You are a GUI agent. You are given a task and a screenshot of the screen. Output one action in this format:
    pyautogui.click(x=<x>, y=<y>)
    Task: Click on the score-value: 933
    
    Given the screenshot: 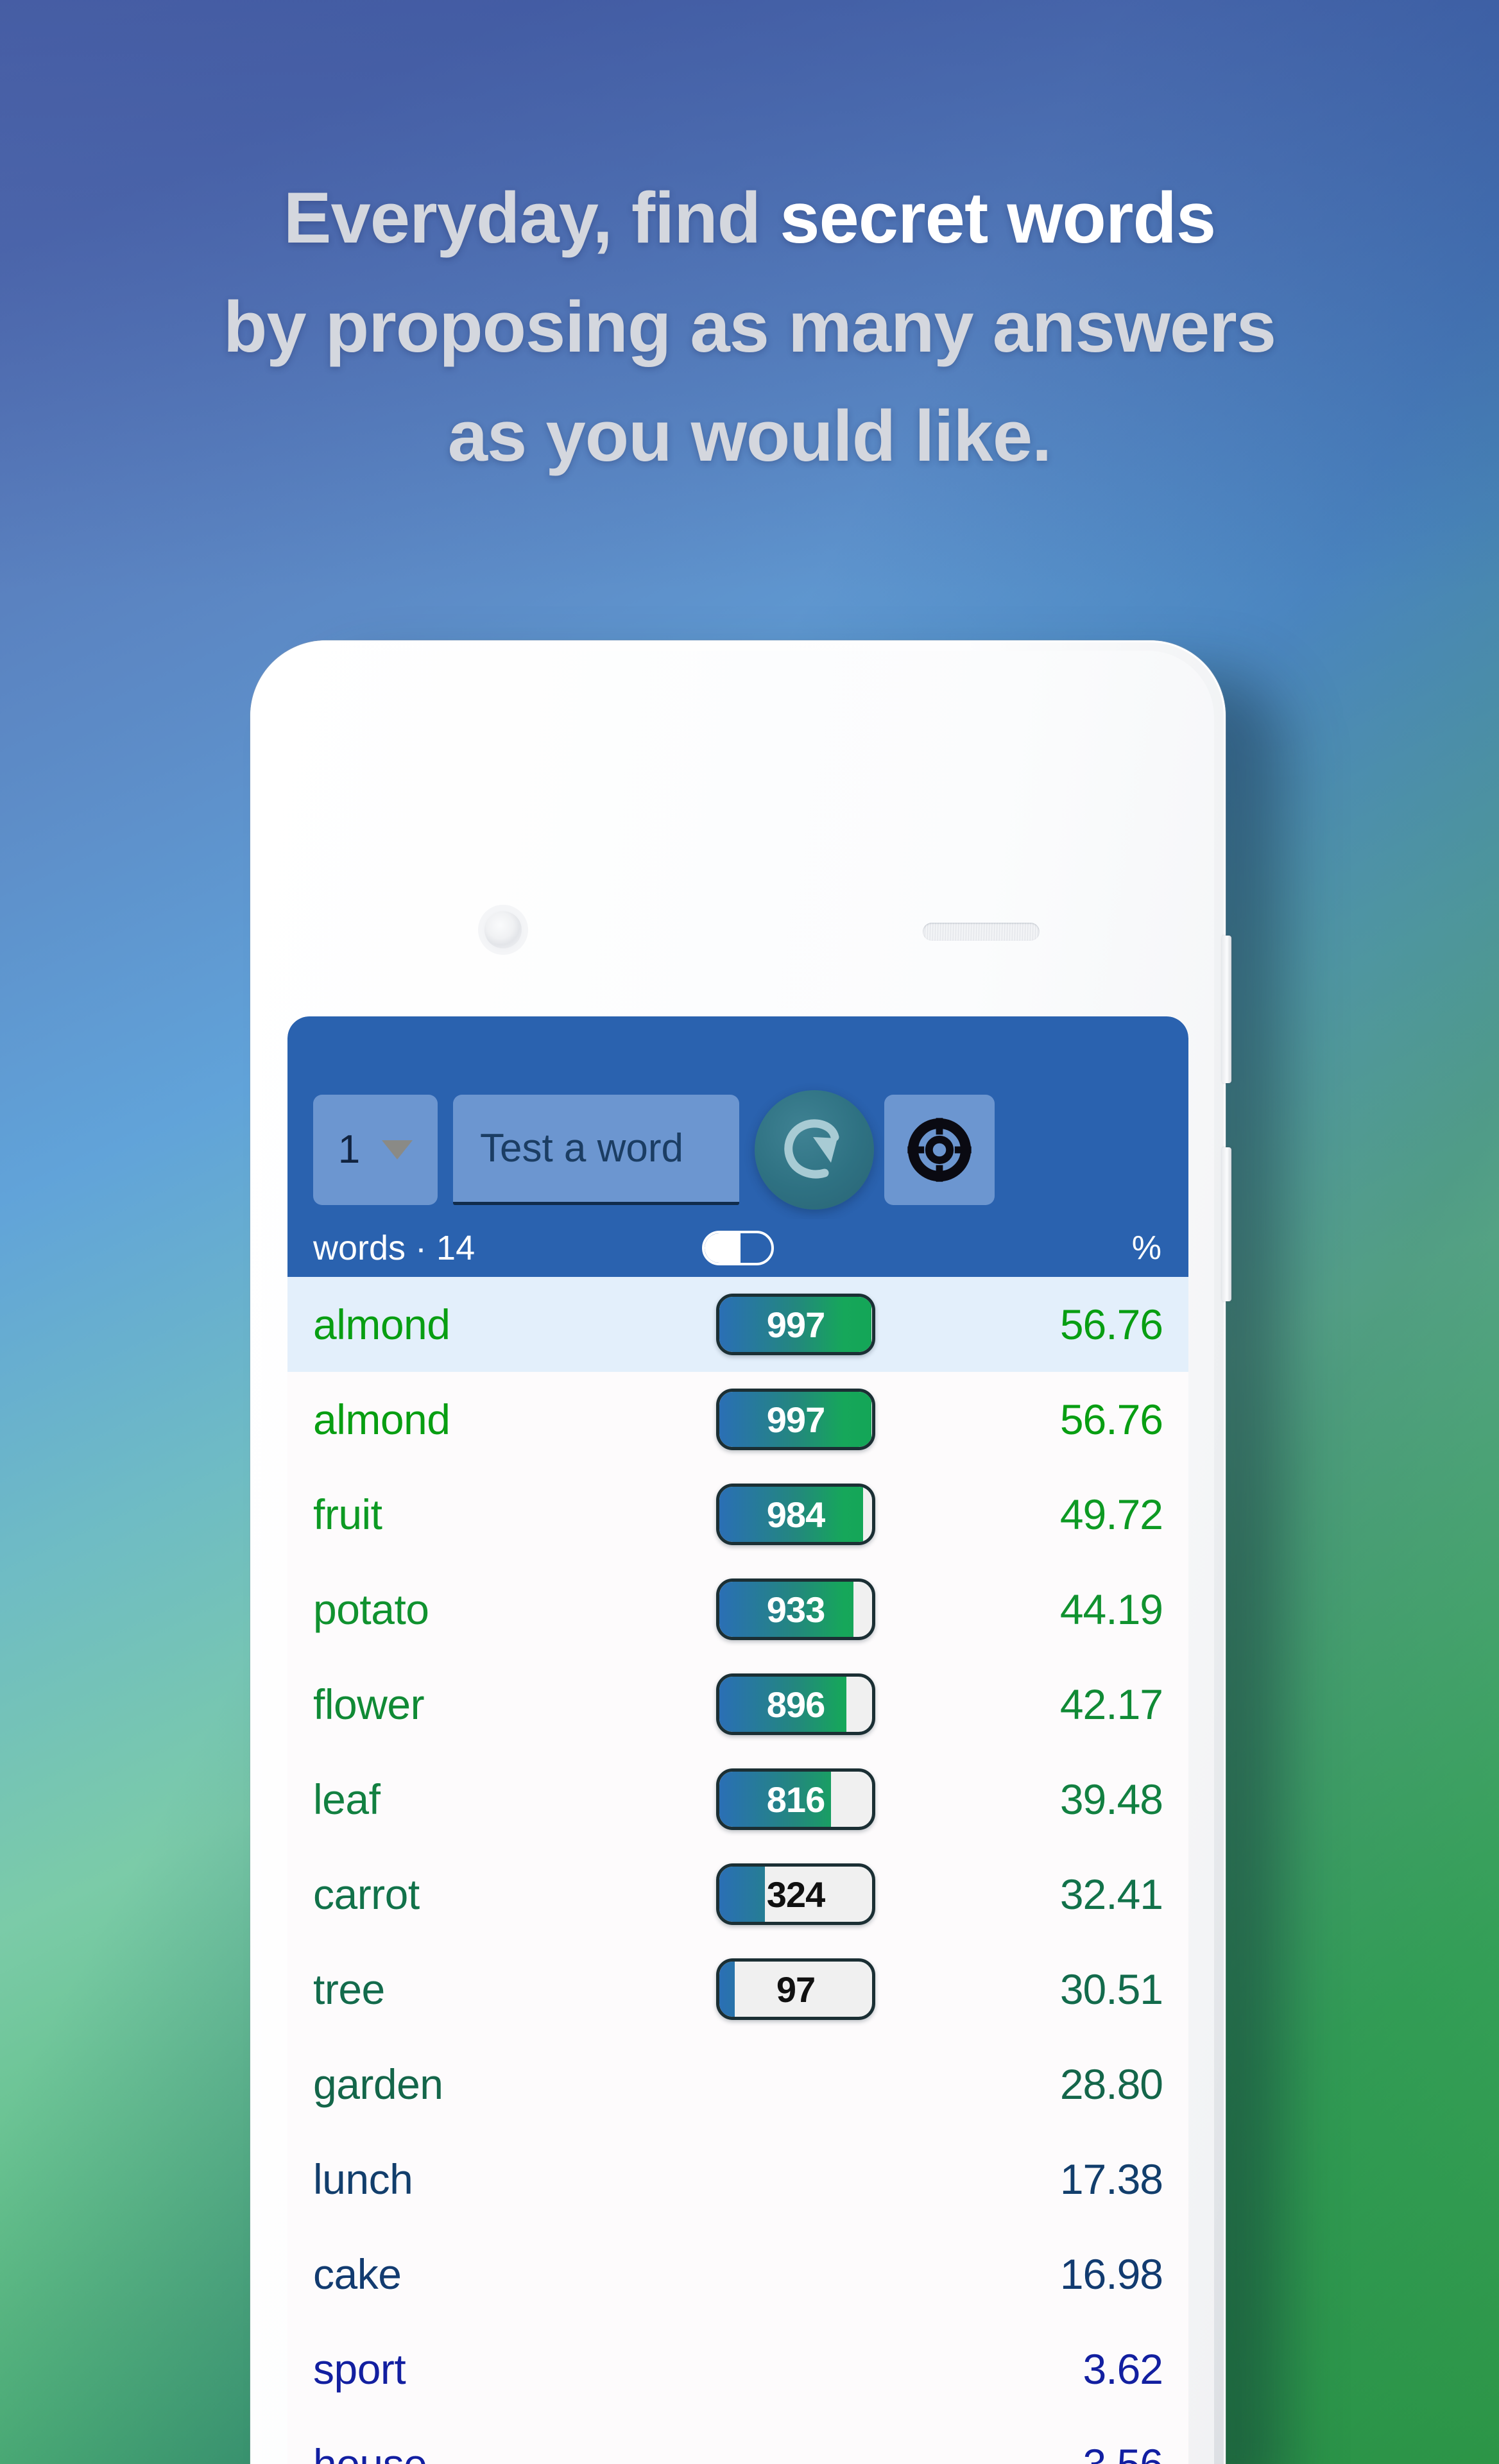 What is the action you would take?
    pyautogui.click(x=795, y=1610)
    